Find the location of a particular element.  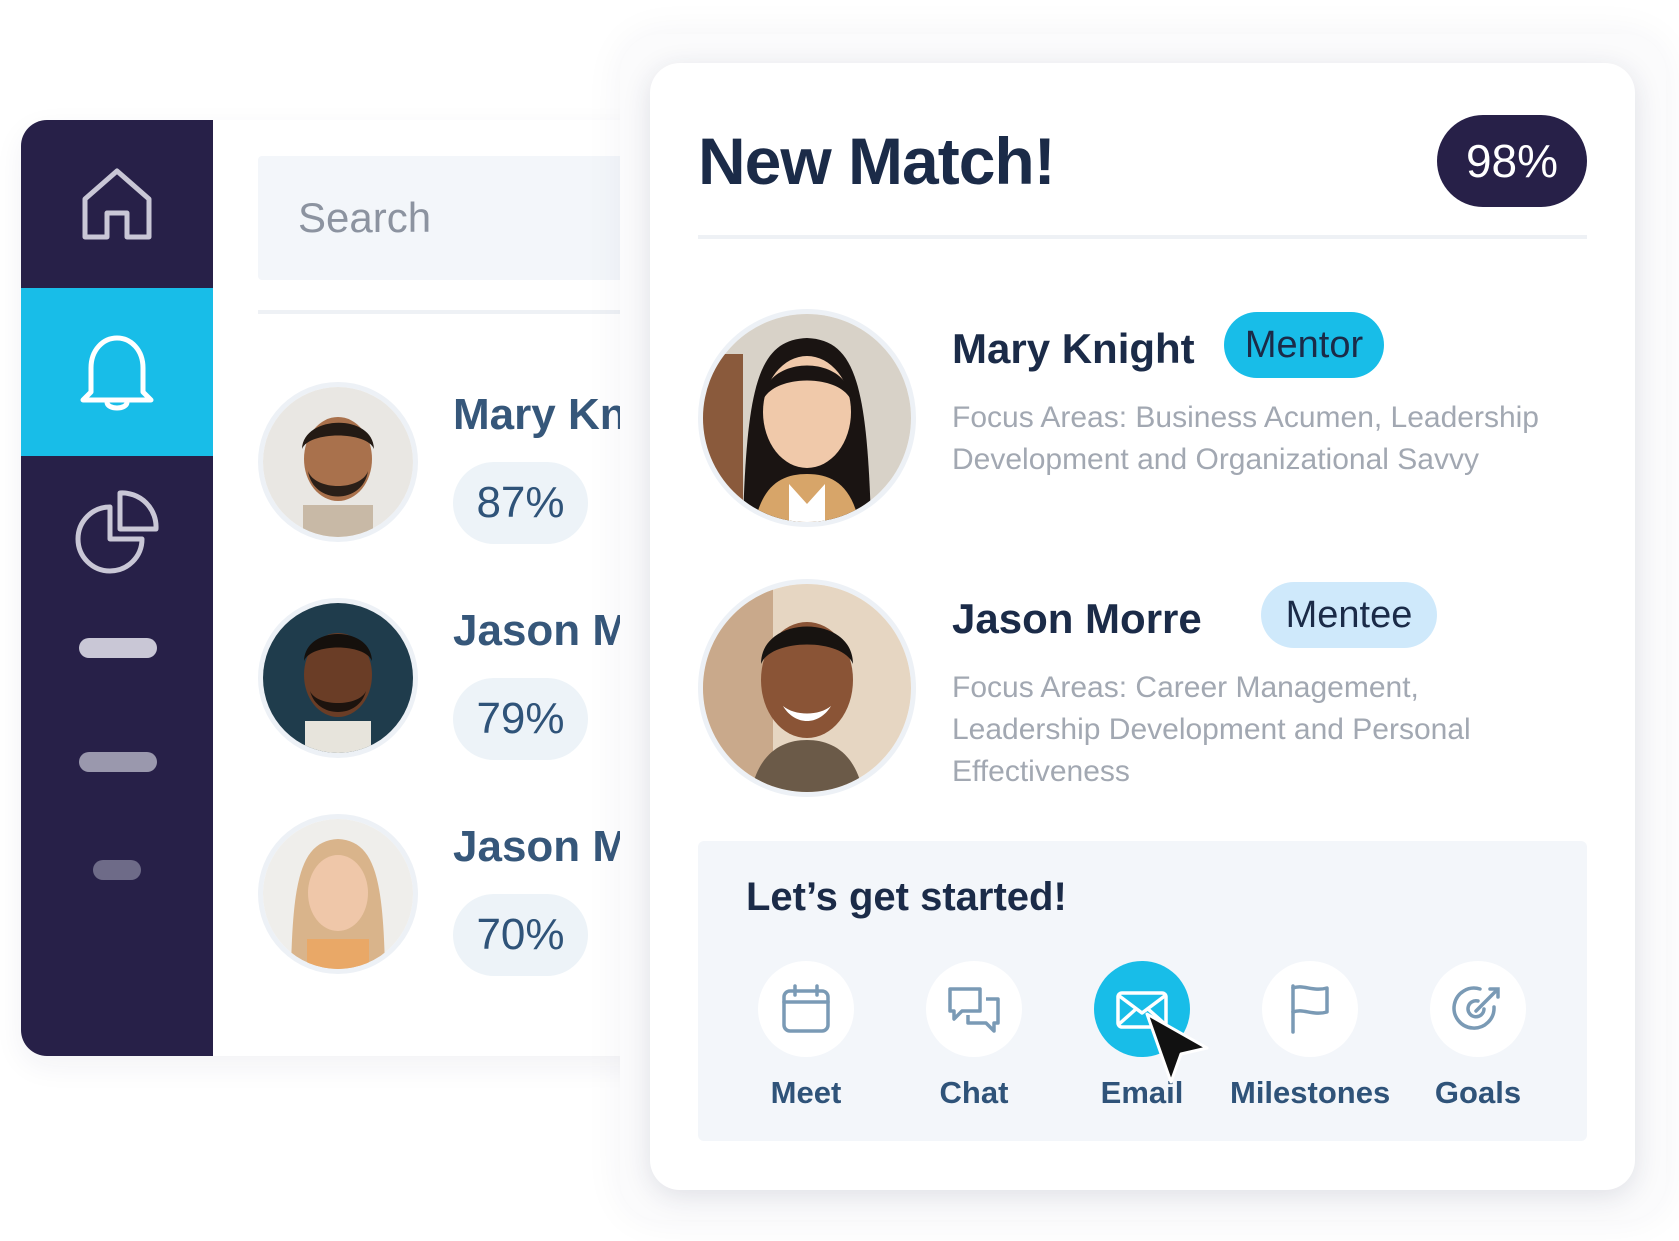

chat-button: Chat is located at coordinates (974, 1036).